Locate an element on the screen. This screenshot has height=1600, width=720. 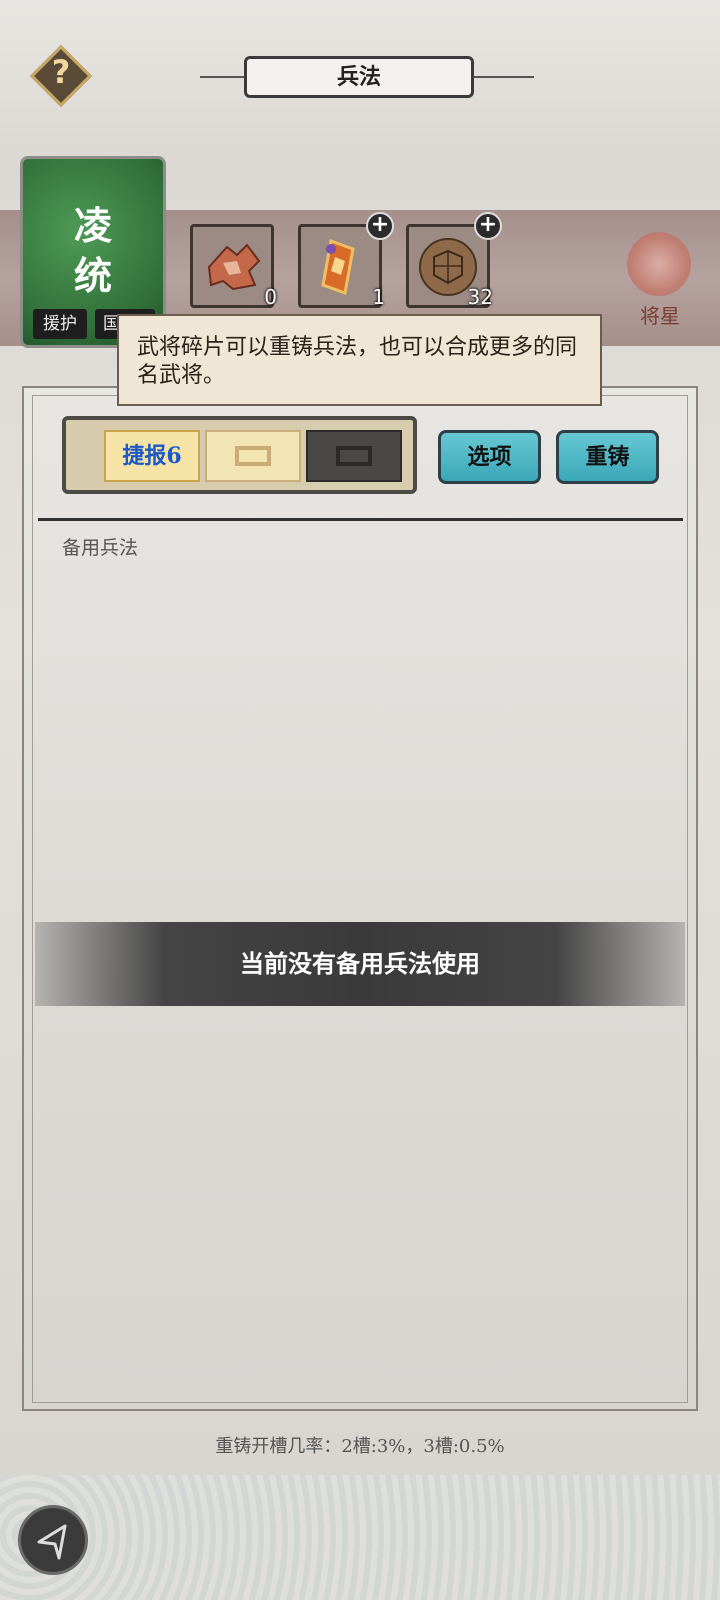
item-count: 32 is located at coordinates (480, 297).